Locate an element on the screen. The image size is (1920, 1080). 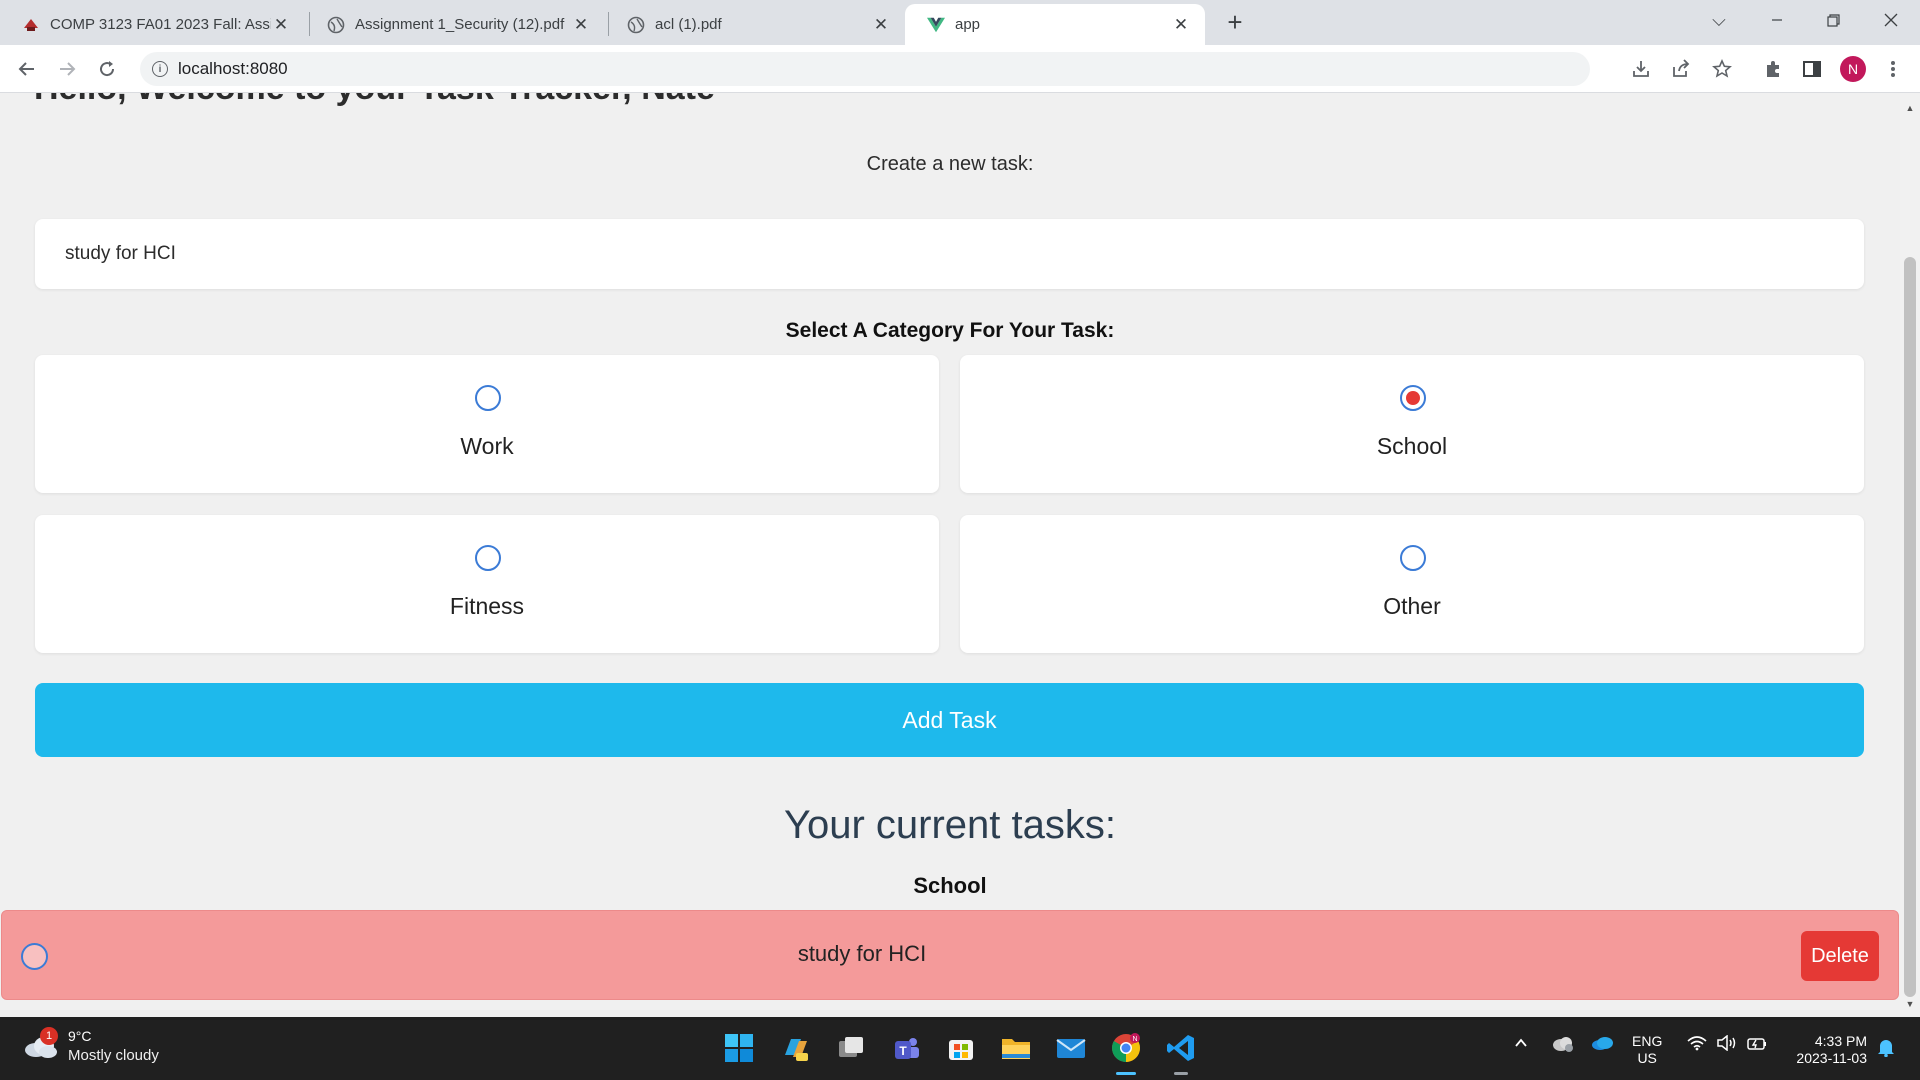
tab-title: acl (1).pdf is located at coordinates (688, 24).